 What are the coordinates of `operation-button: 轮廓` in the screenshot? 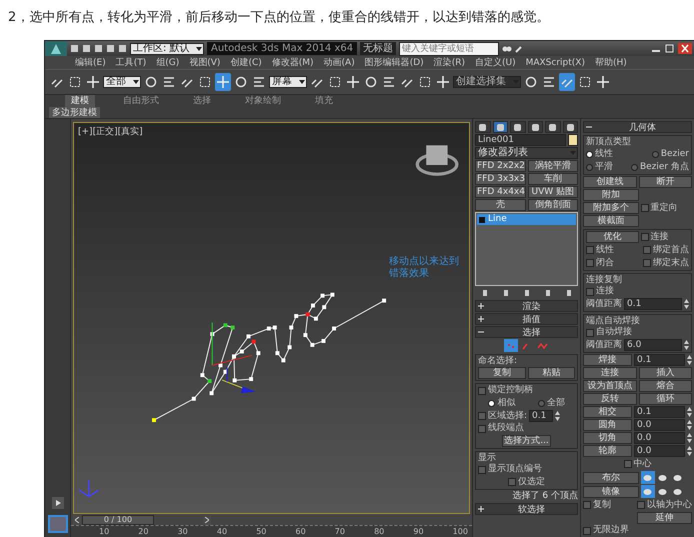 It's located at (607, 451).